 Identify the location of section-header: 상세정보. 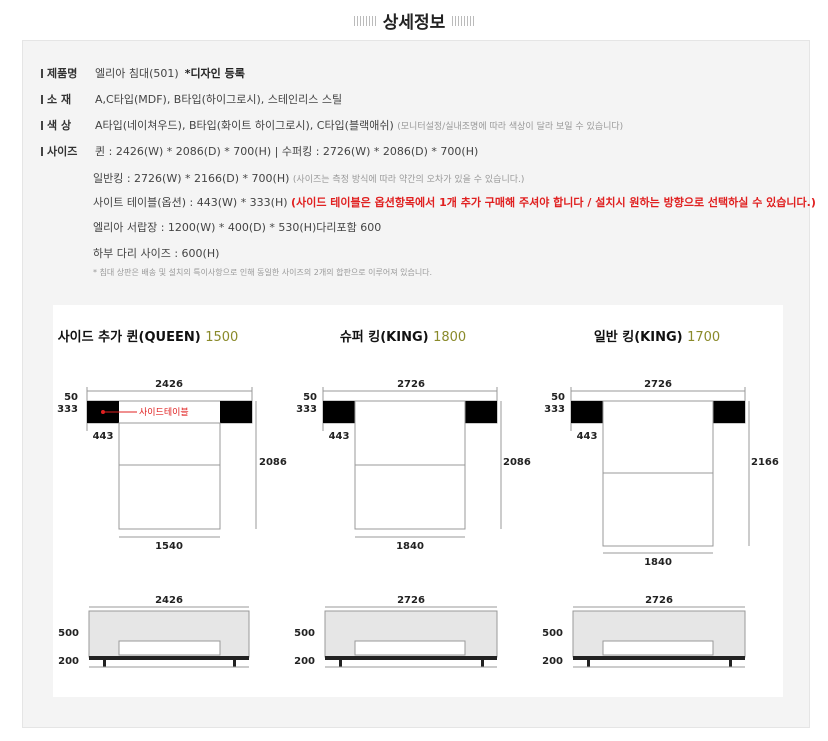
(414, 20).